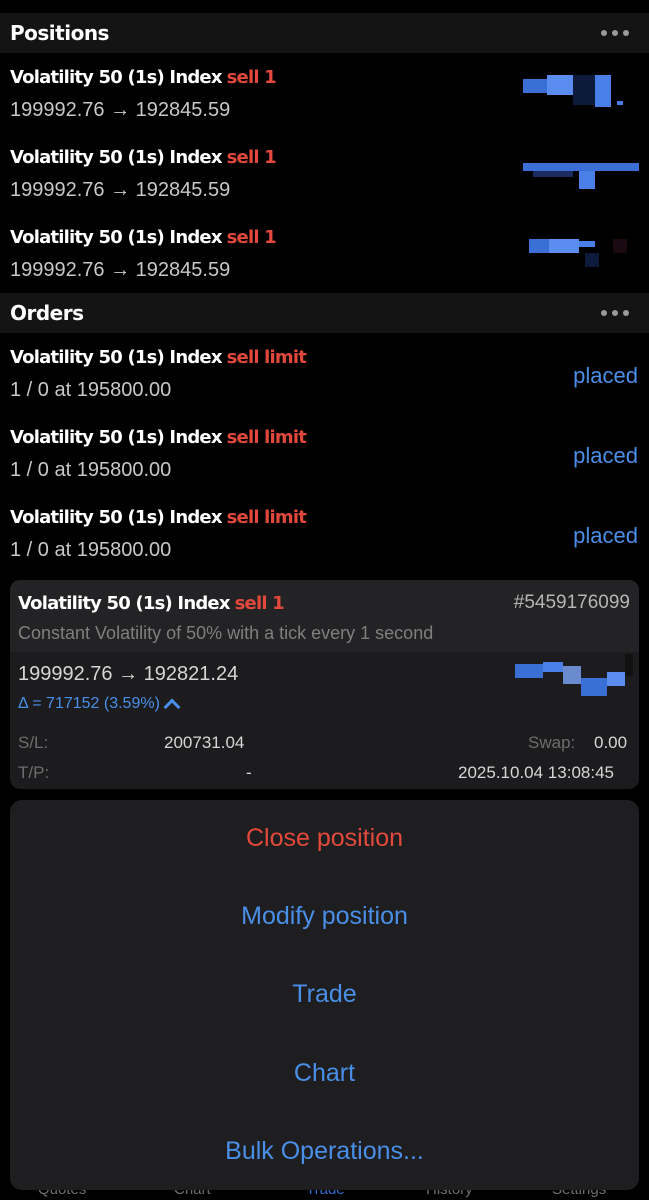 Image resolution: width=649 pixels, height=1200 pixels. Describe the element at coordinates (324, 1073) in the screenshot. I see `chart-button: Chart` at that location.